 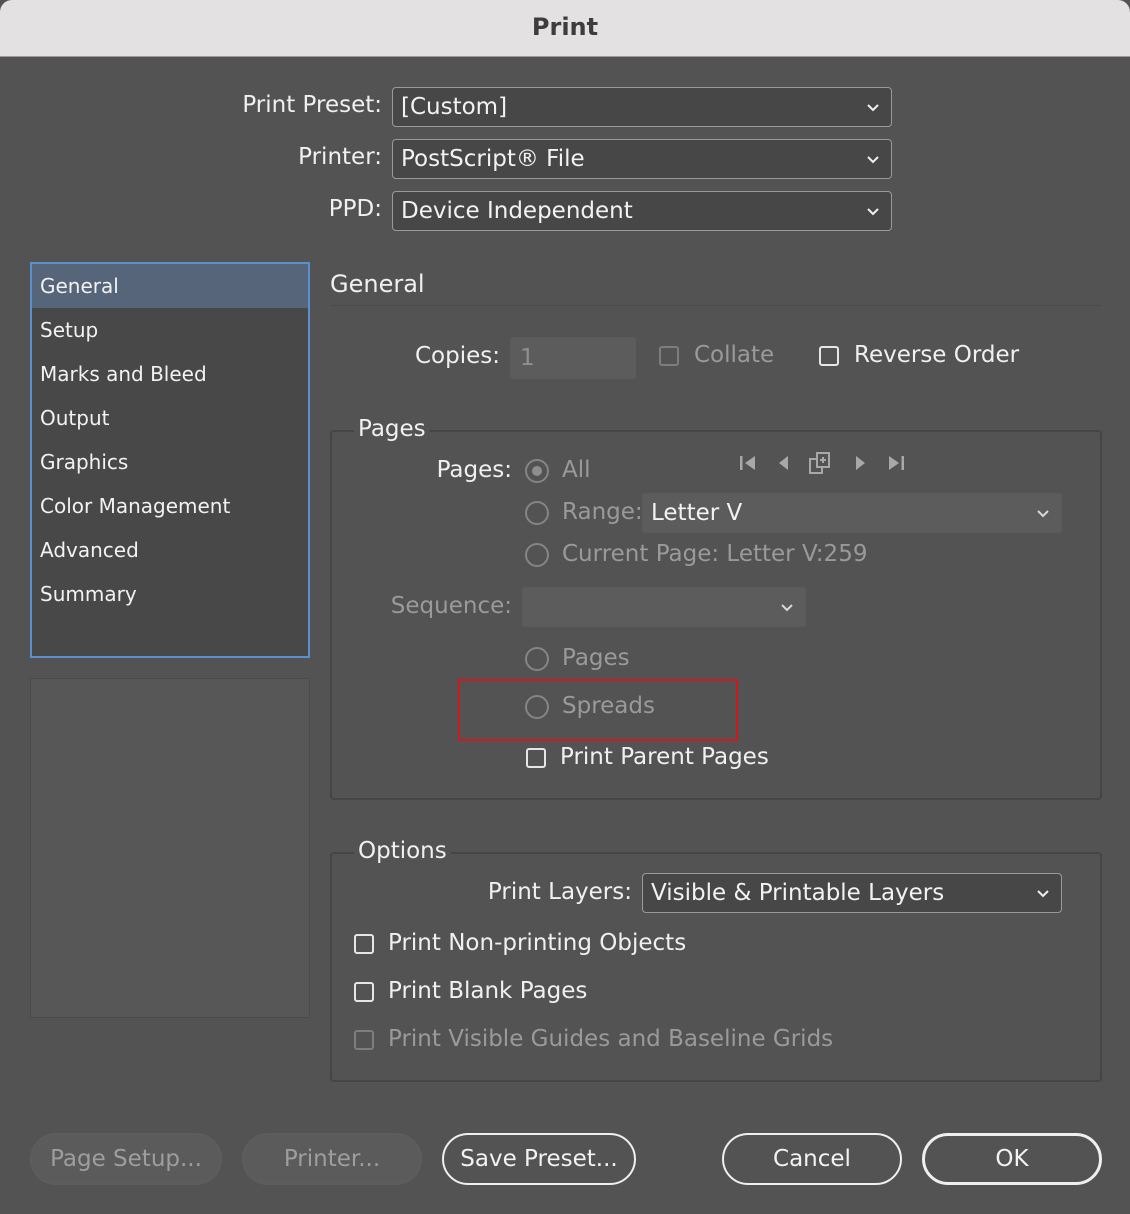 I want to click on sidebar-item-marks-and-bleed: Marks and Bleed, so click(x=170, y=374).